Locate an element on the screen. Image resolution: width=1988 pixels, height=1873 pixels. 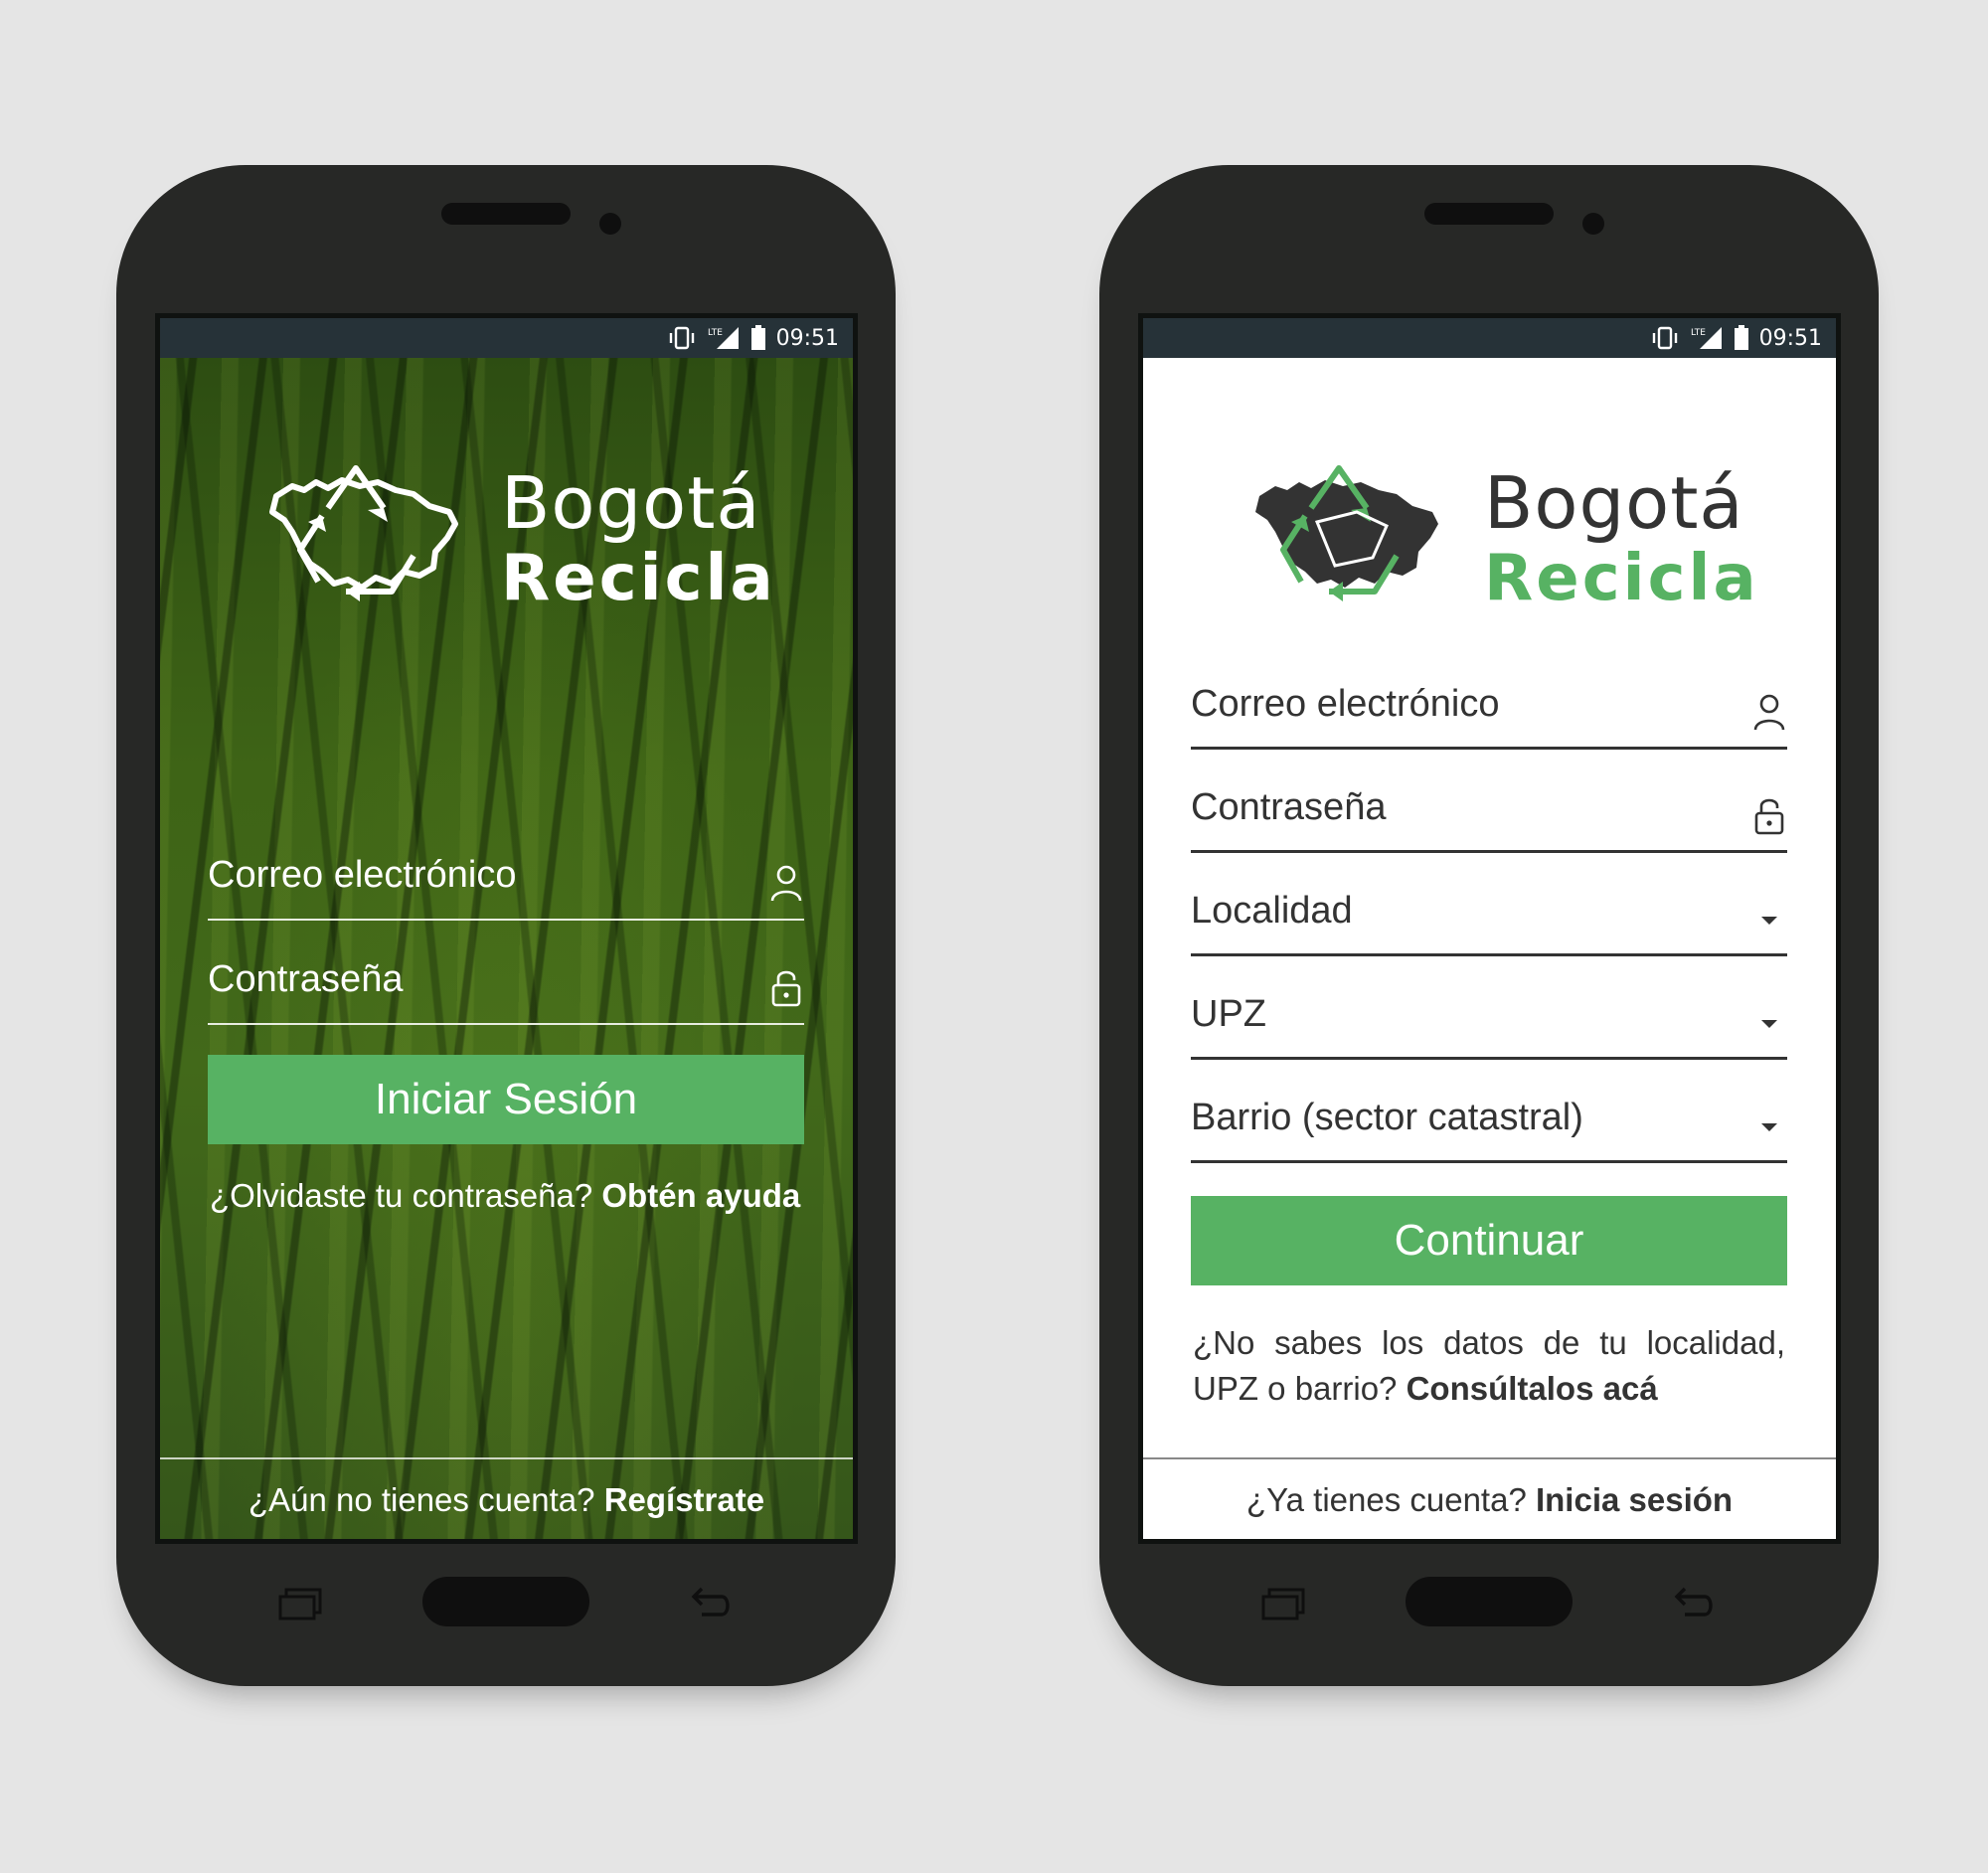
locality-help-line2: UPZ o barrio? Consúltalos acá is located at coordinates (1489, 1389).